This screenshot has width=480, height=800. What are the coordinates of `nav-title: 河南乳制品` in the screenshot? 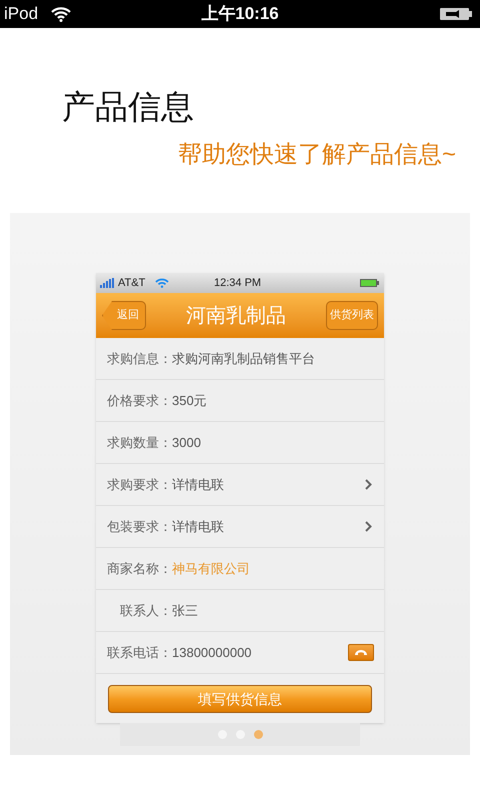 It's located at (236, 316).